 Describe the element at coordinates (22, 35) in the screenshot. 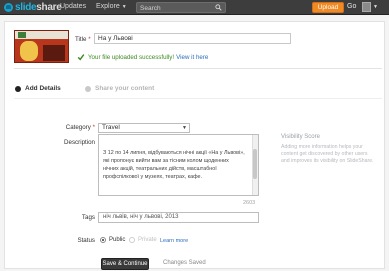

I see `thumbnail-logo` at that location.